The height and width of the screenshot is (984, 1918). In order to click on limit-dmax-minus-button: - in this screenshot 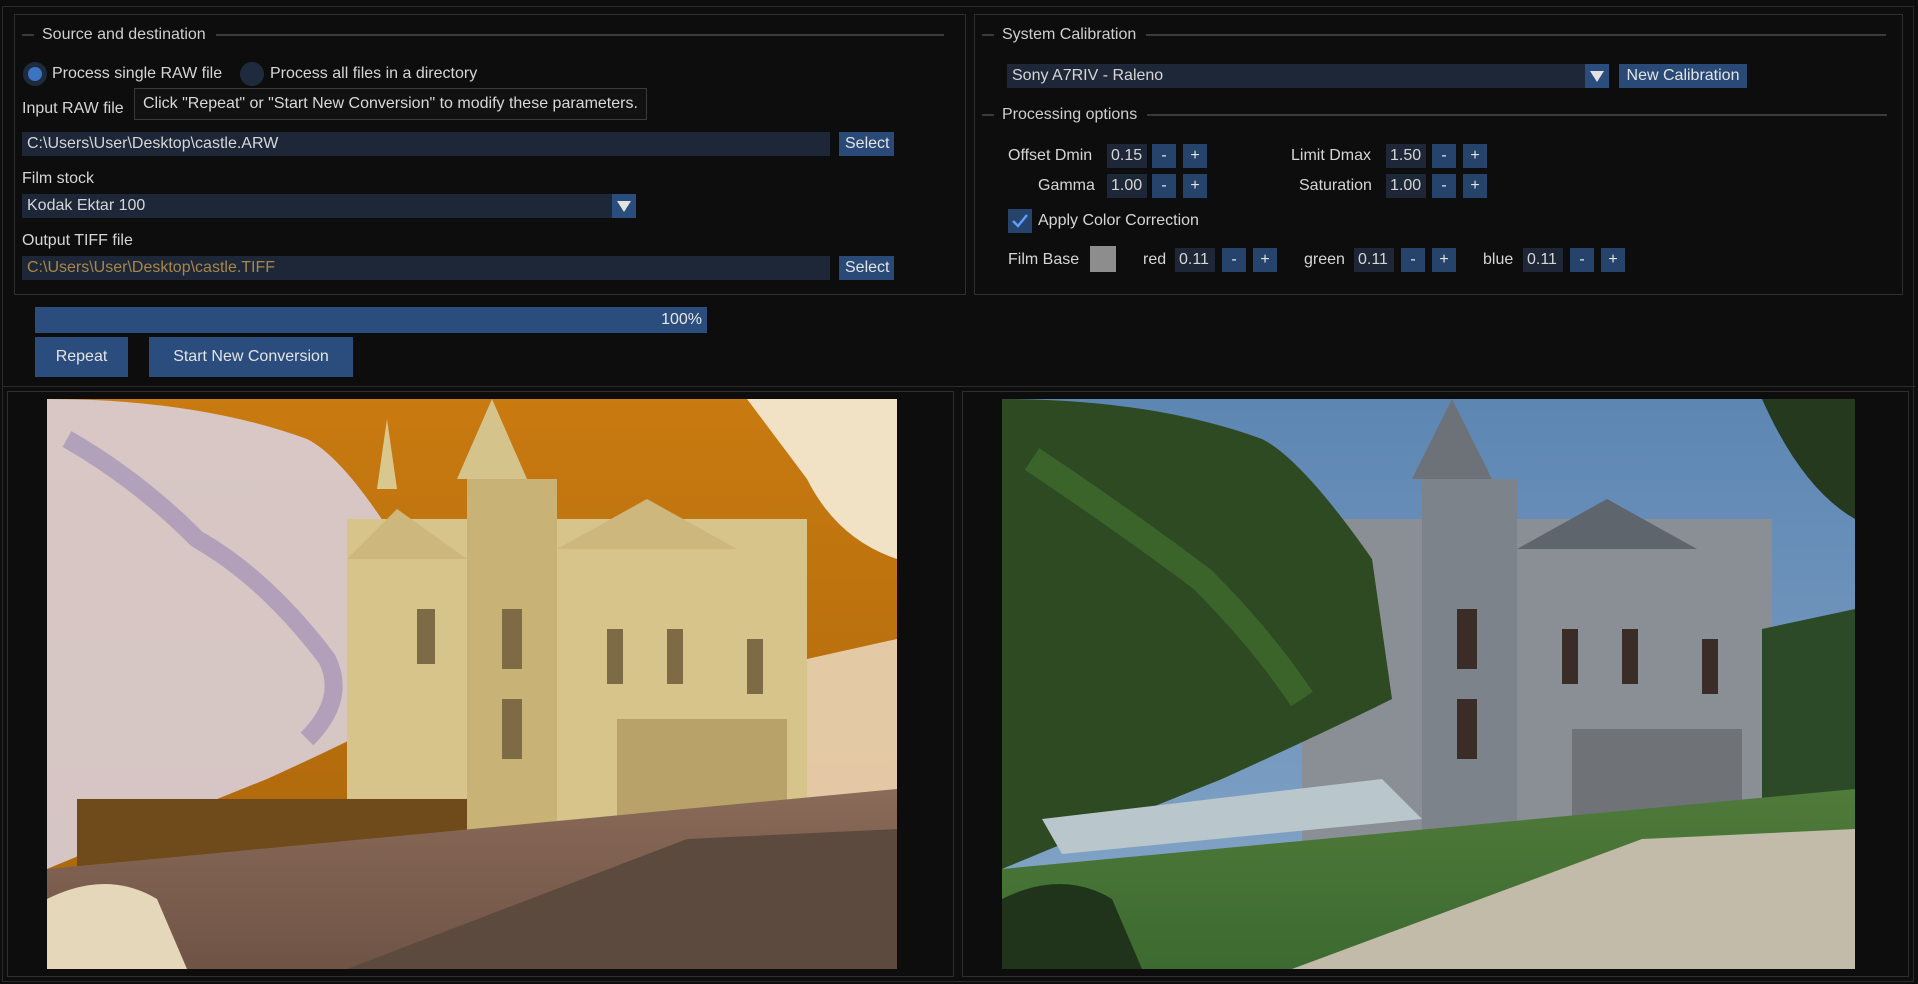, I will do `click(1444, 156)`.